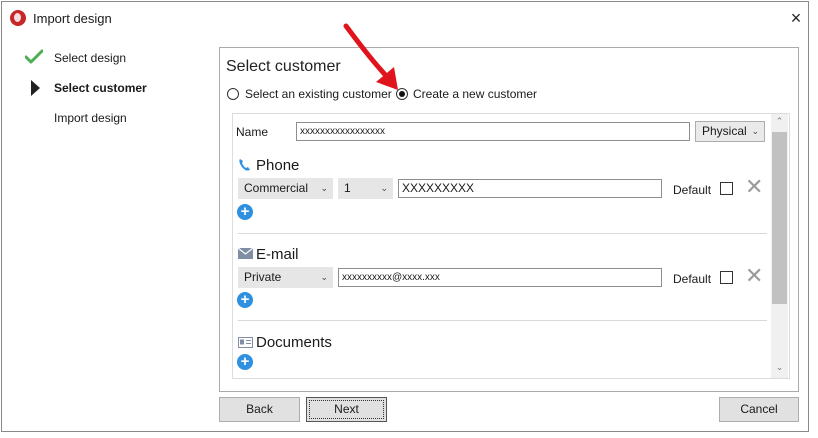 This screenshot has height=438, width=818. Describe the element at coordinates (779, 218) in the screenshot. I see `scrollbar-thumb` at that location.